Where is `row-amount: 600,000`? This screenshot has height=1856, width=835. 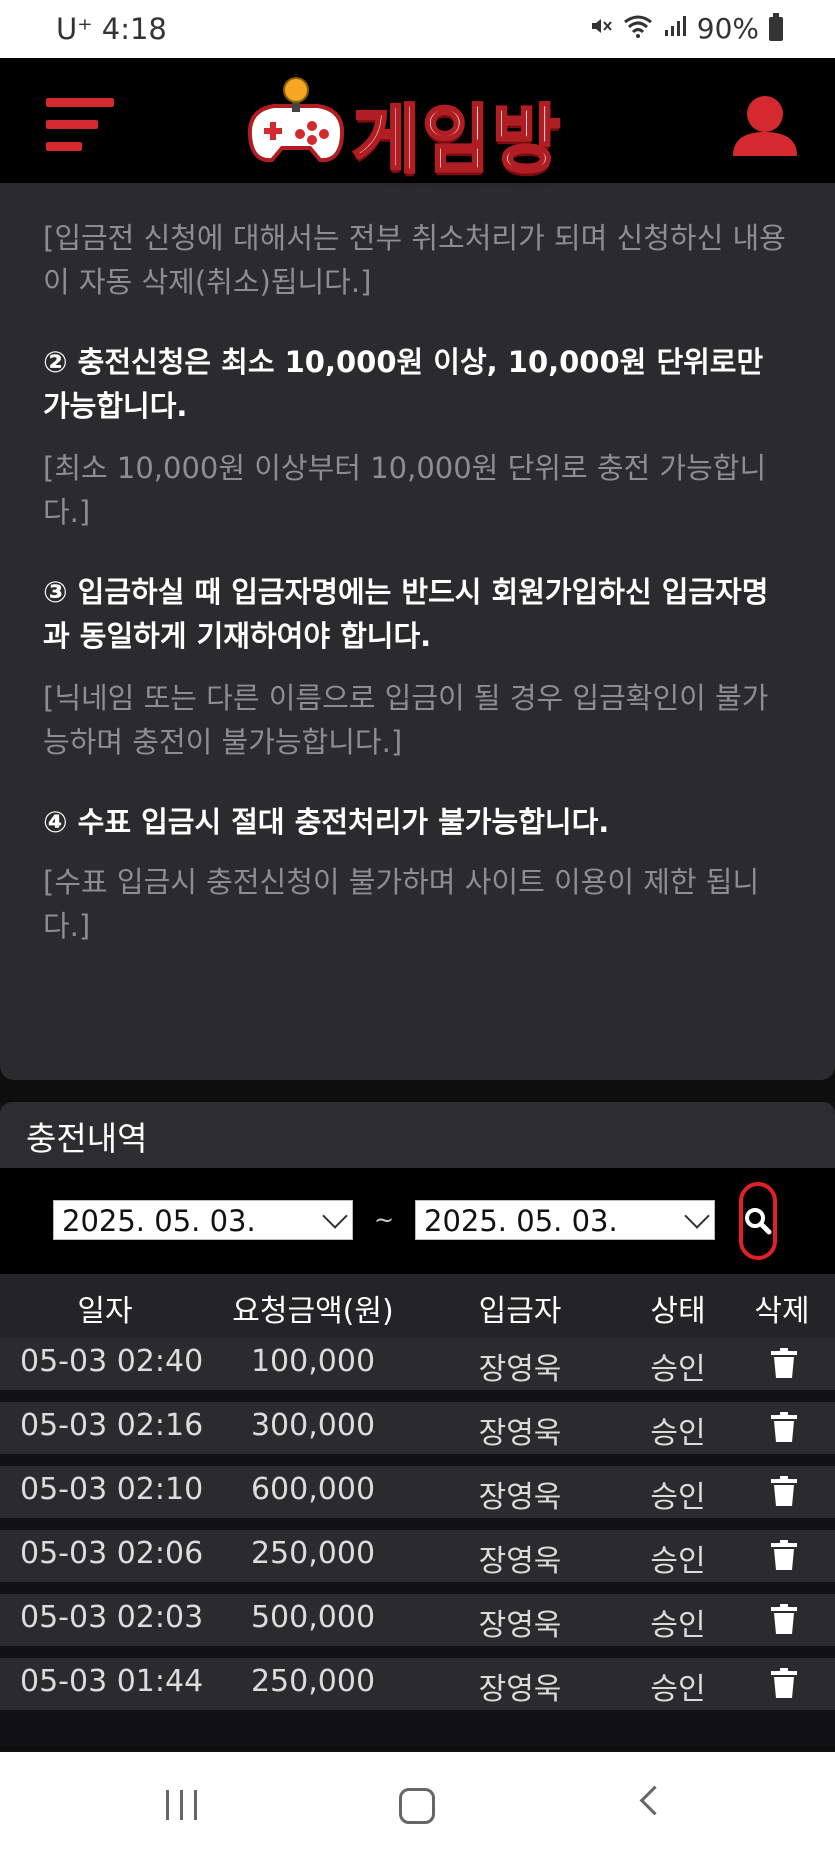 row-amount: 600,000 is located at coordinates (313, 1489).